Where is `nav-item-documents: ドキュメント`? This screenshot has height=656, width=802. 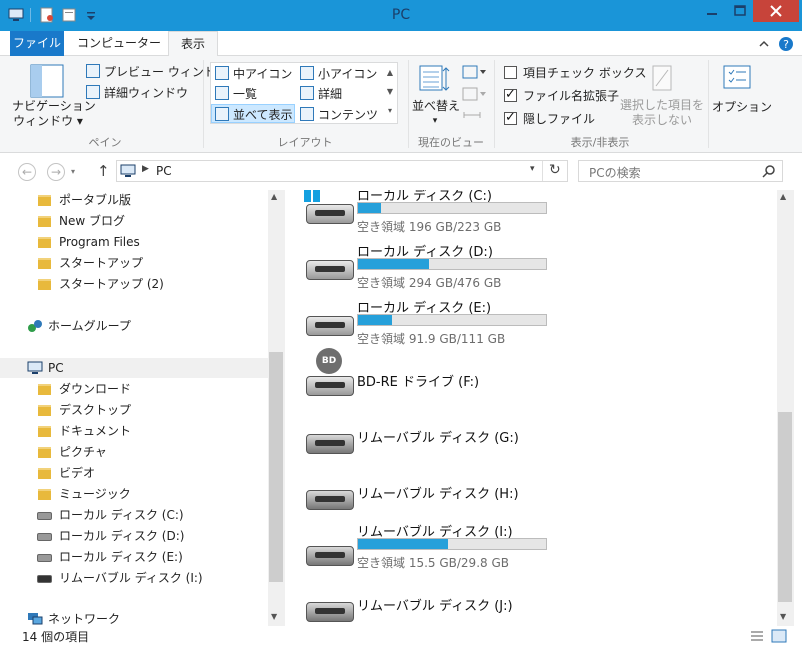
nav-item-documents: ドキュメント is located at coordinates (134, 431).